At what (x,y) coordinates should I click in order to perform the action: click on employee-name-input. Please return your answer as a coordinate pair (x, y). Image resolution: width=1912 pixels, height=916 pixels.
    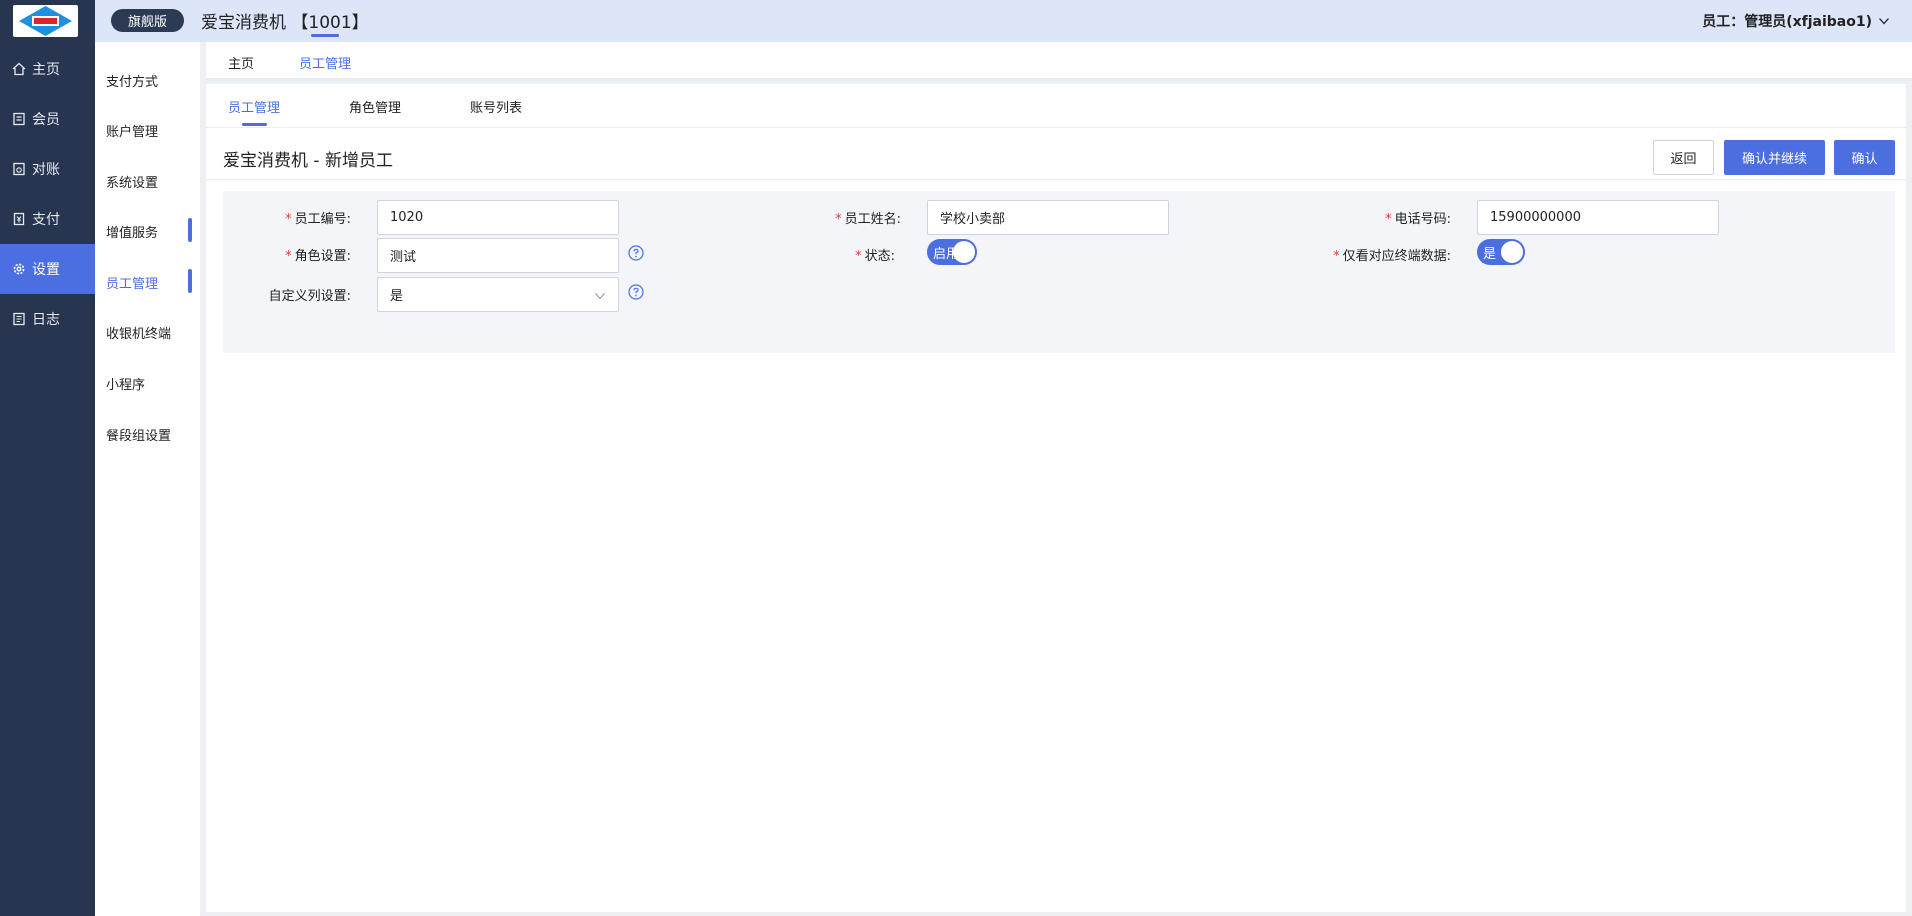
    Looking at the image, I should click on (1048, 217).